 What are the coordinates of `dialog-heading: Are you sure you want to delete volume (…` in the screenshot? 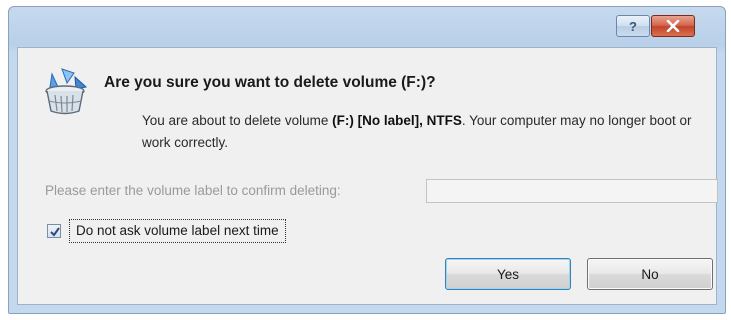 It's located at (270, 82).